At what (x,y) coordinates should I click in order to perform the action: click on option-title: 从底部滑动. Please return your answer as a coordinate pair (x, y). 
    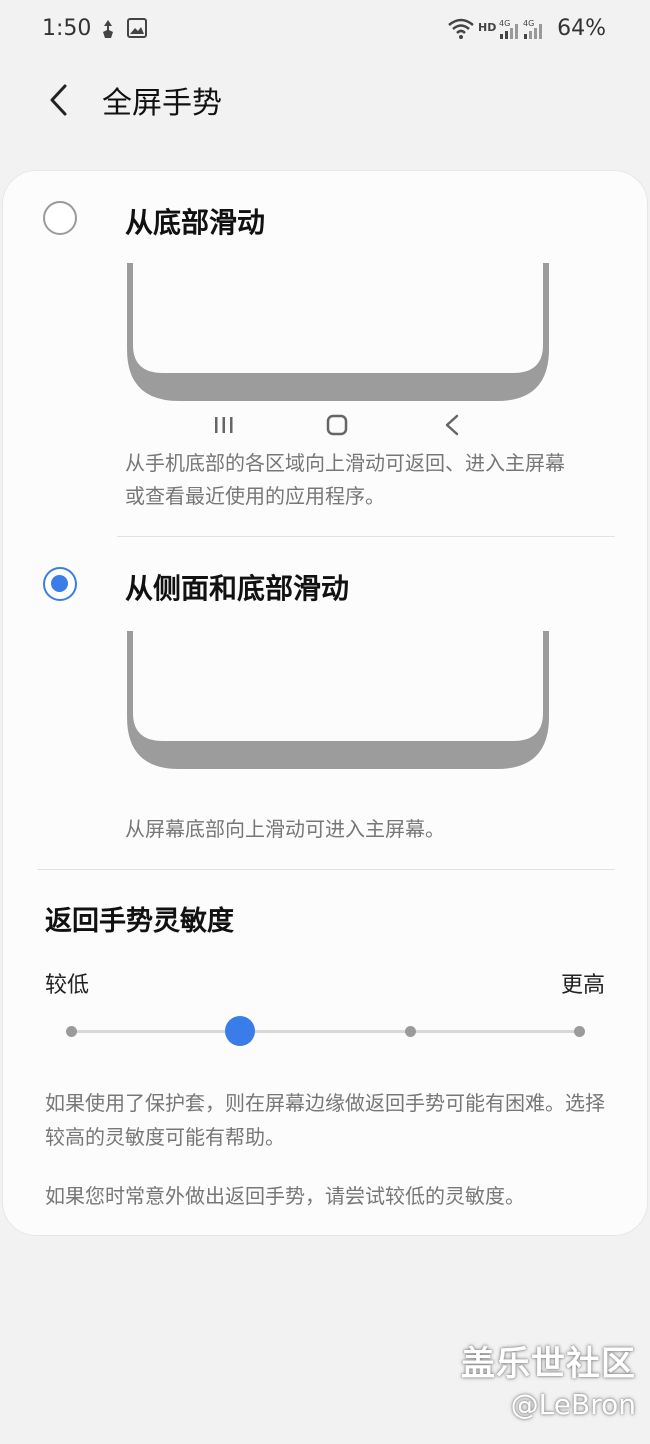
    Looking at the image, I should click on (195, 222).